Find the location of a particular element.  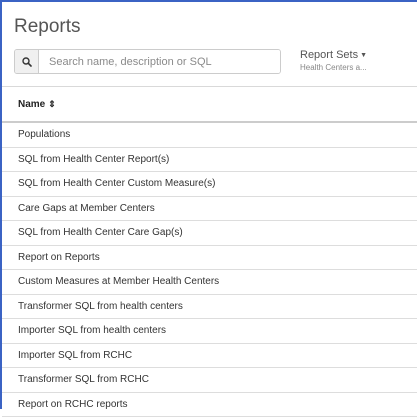

row-name: Report on Reports is located at coordinates (59, 257).